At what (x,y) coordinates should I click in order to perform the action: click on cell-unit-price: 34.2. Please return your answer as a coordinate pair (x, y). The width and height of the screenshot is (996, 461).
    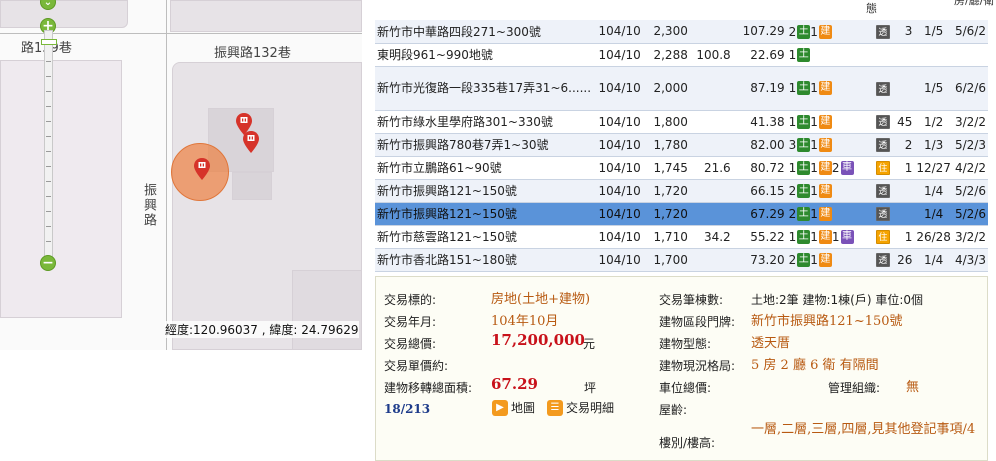
    Looking at the image, I should click on (711, 237).